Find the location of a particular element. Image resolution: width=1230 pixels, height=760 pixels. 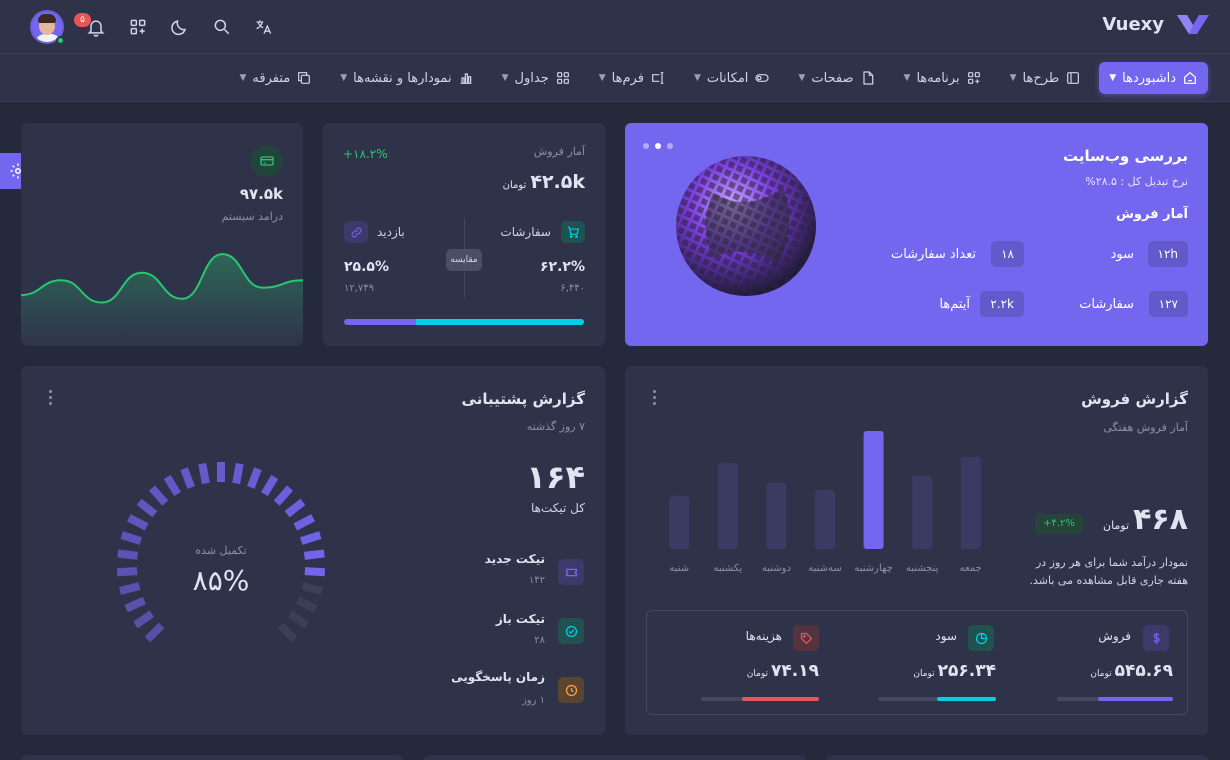

apps-icon is located at coordinates (973, 78).